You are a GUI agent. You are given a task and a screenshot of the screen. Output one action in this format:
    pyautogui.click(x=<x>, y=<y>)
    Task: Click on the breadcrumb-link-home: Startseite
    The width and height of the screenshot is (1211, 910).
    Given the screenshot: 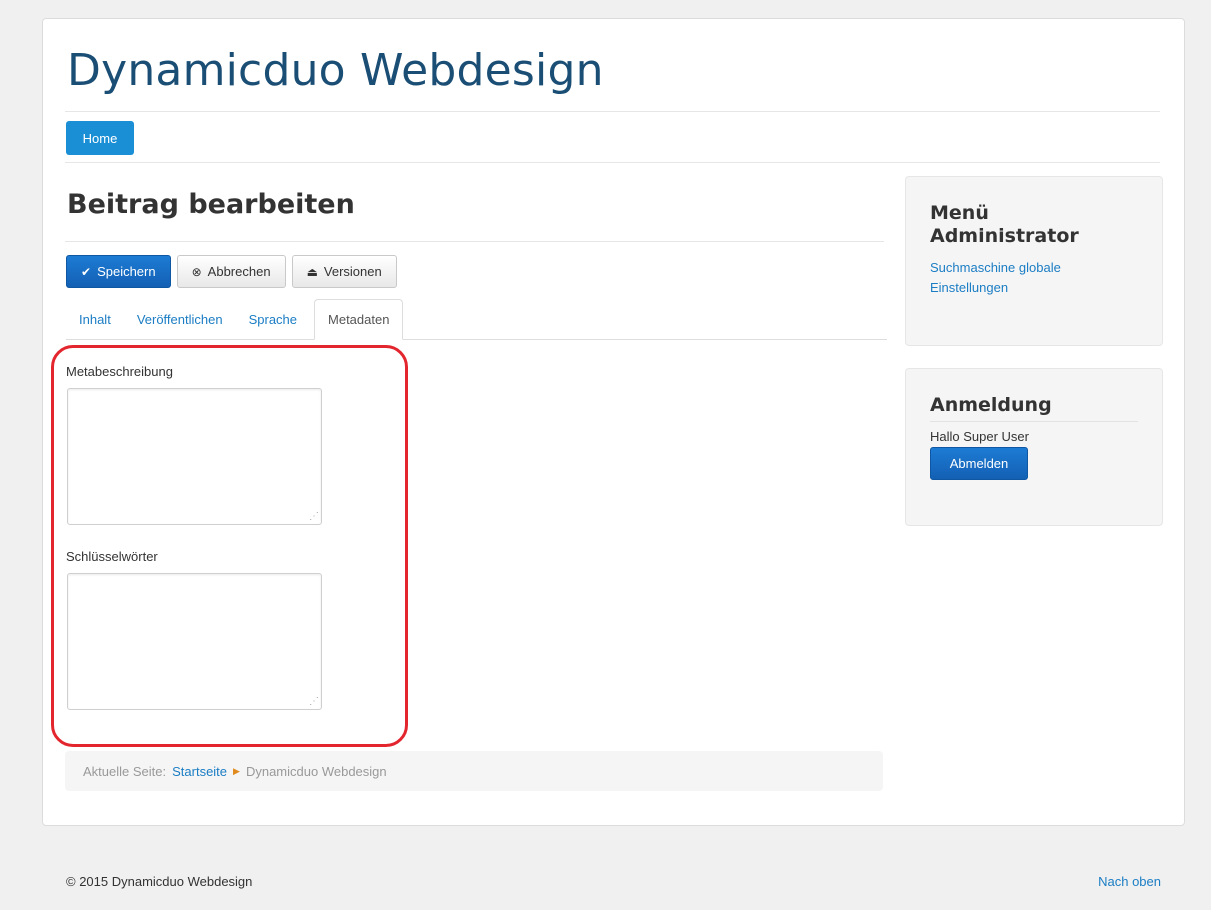 What is the action you would take?
    pyautogui.click(x=199, y=771)
    